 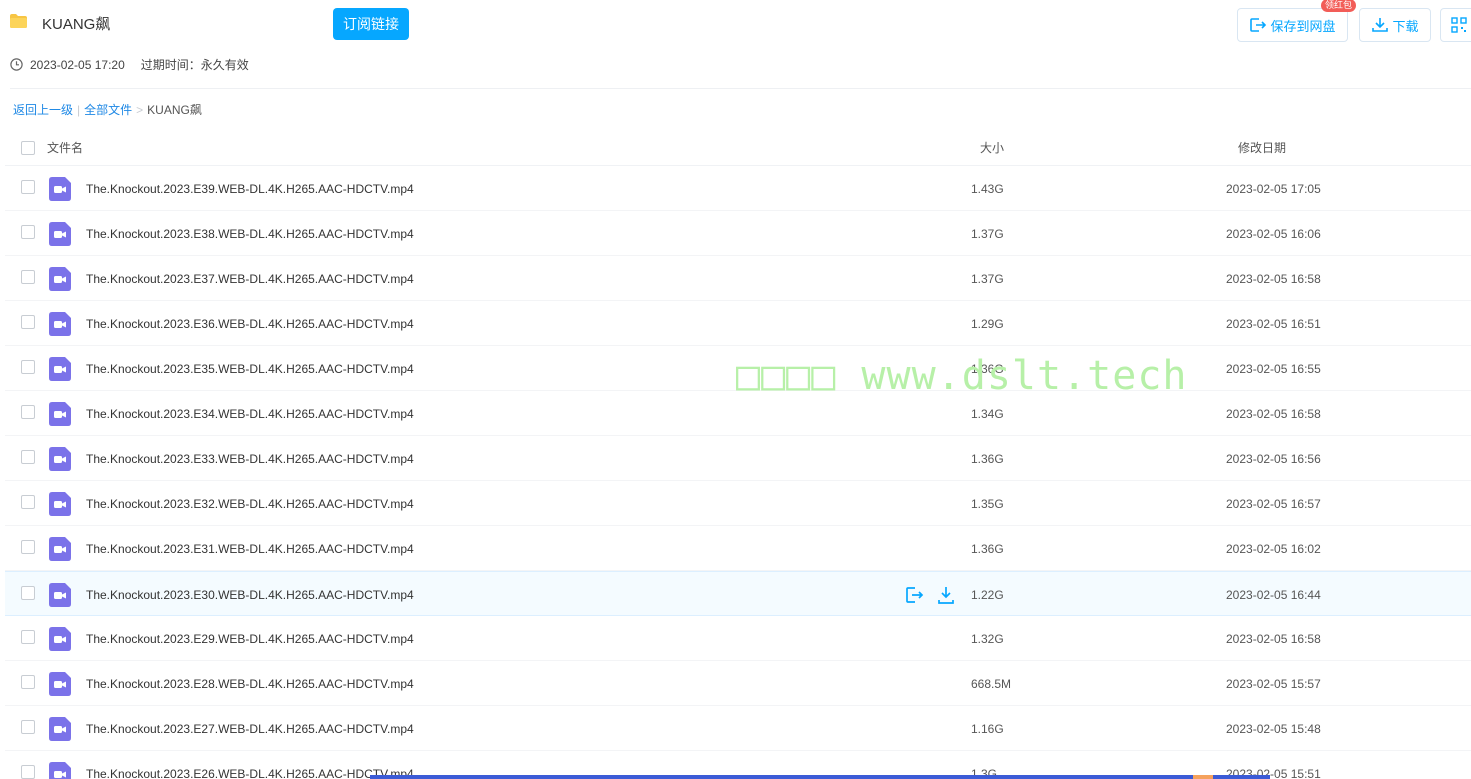 I want to click on row-download-icon, so click(x=946, y=595).